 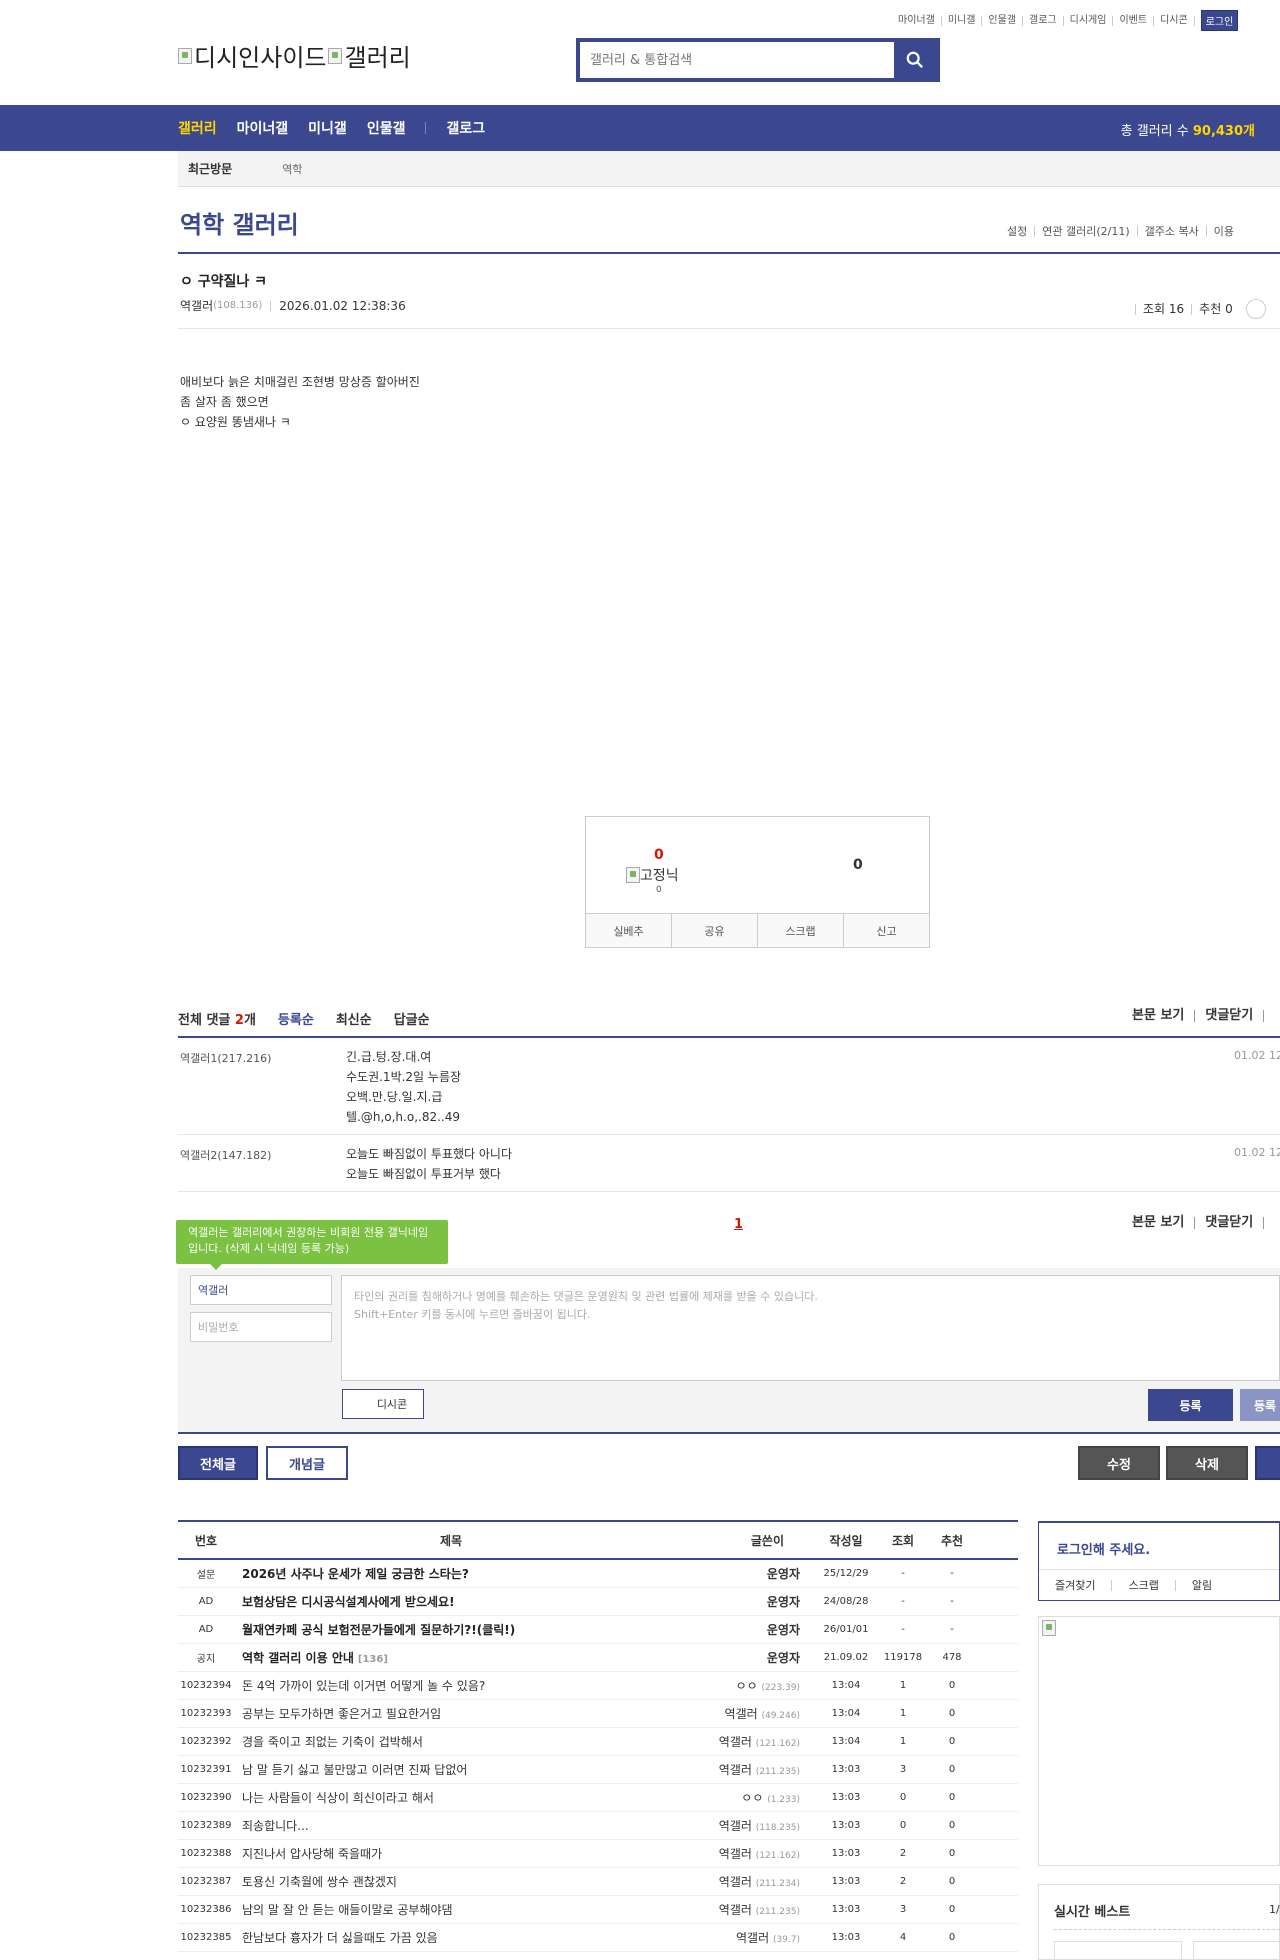 What do you see at coordinates (1224, 231) in the screenshot?
I see `gallery-menu-usage: 이용` at bounding box center [1224, 231].